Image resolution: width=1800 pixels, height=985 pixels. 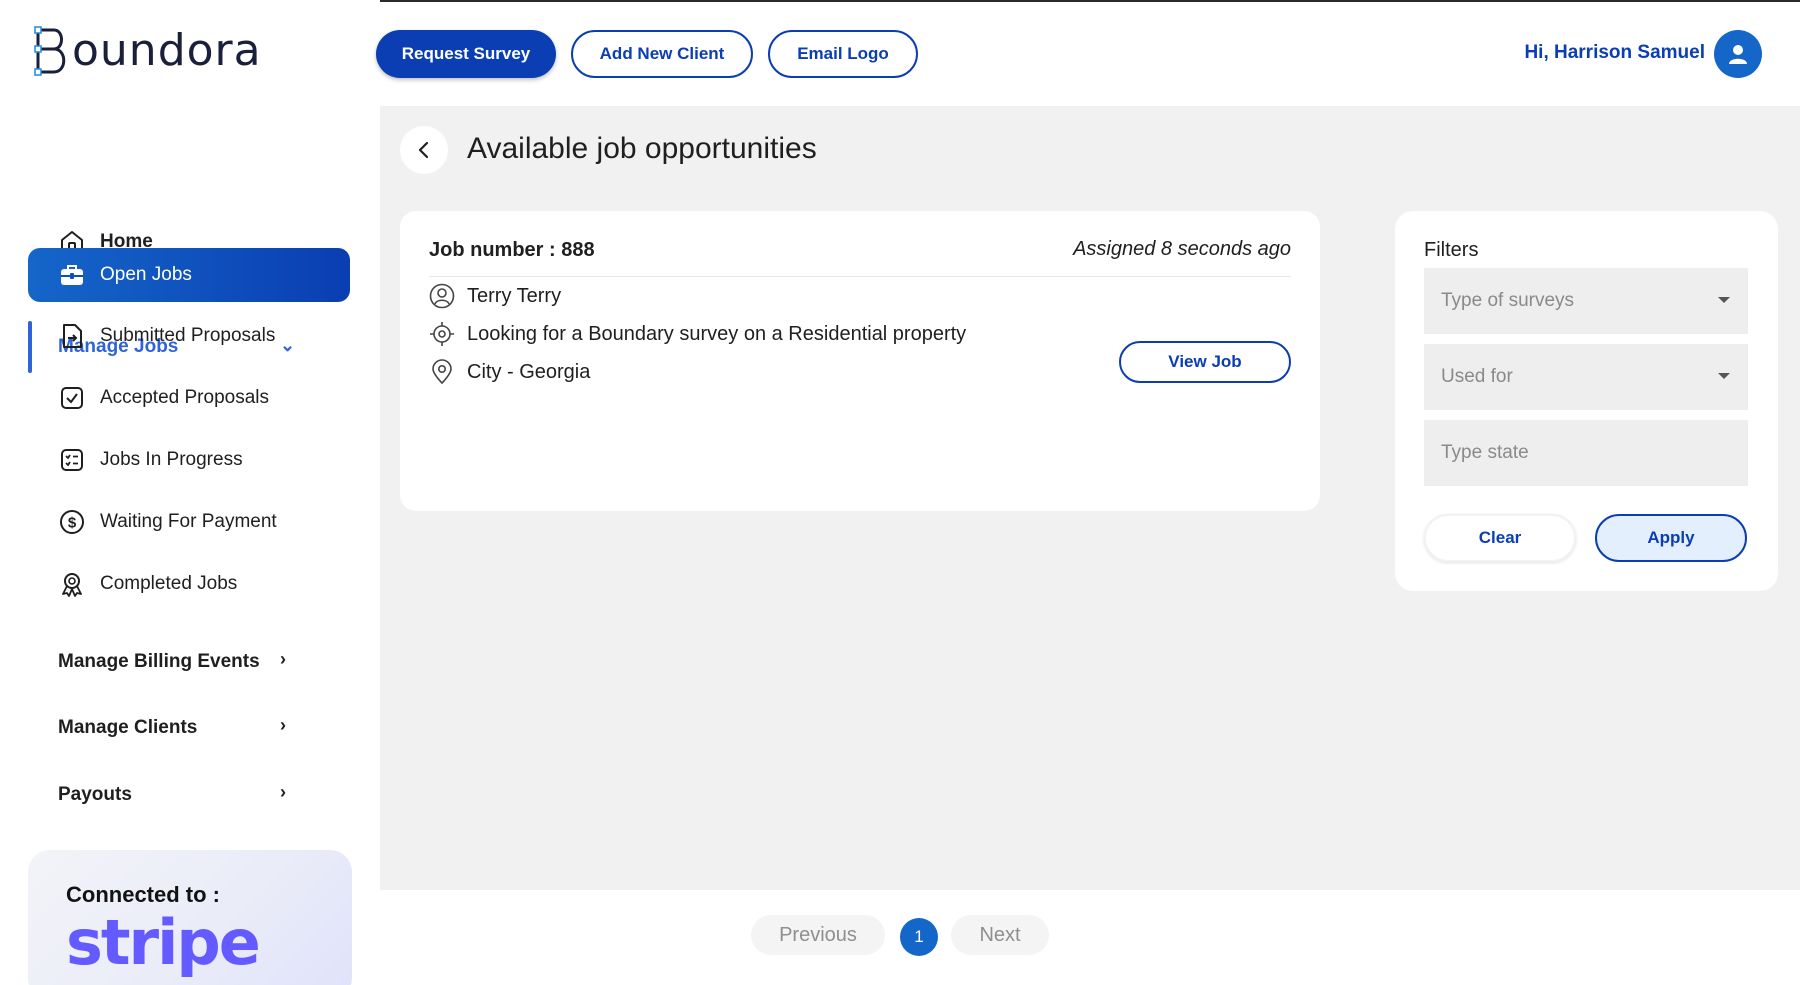 I want to click on nav-manage-clients: Manage Clients ›, so click(x=189, y=728).